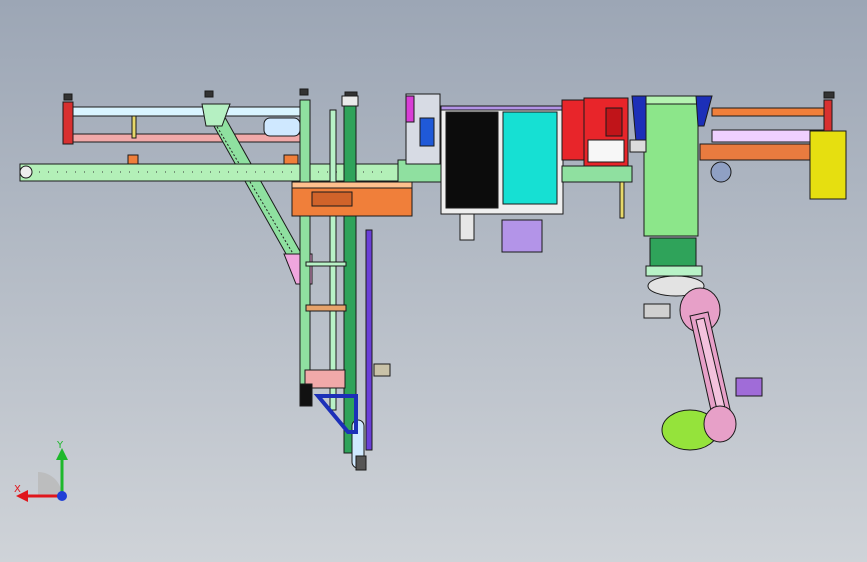 The image size is (867, 562). I want to click on lilac-box, so click(522, 236).